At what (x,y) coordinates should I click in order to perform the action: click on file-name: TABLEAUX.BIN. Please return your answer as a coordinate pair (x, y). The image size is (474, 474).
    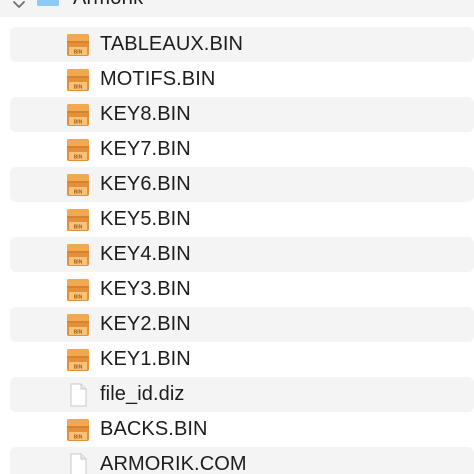
    Looking at the image, I should click on (172, 44).